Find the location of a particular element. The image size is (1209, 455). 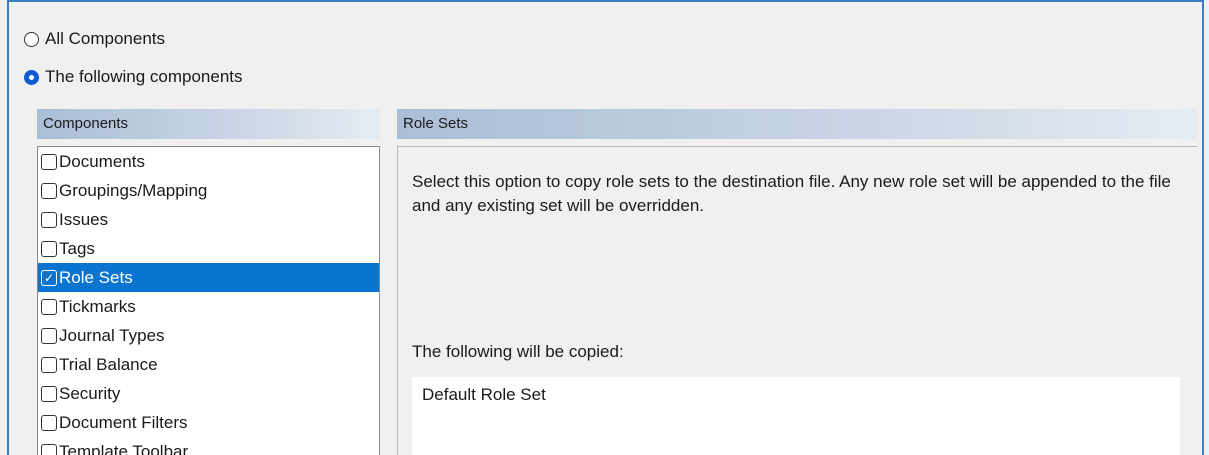

following-components-radio is located at coordinates (31, 77).